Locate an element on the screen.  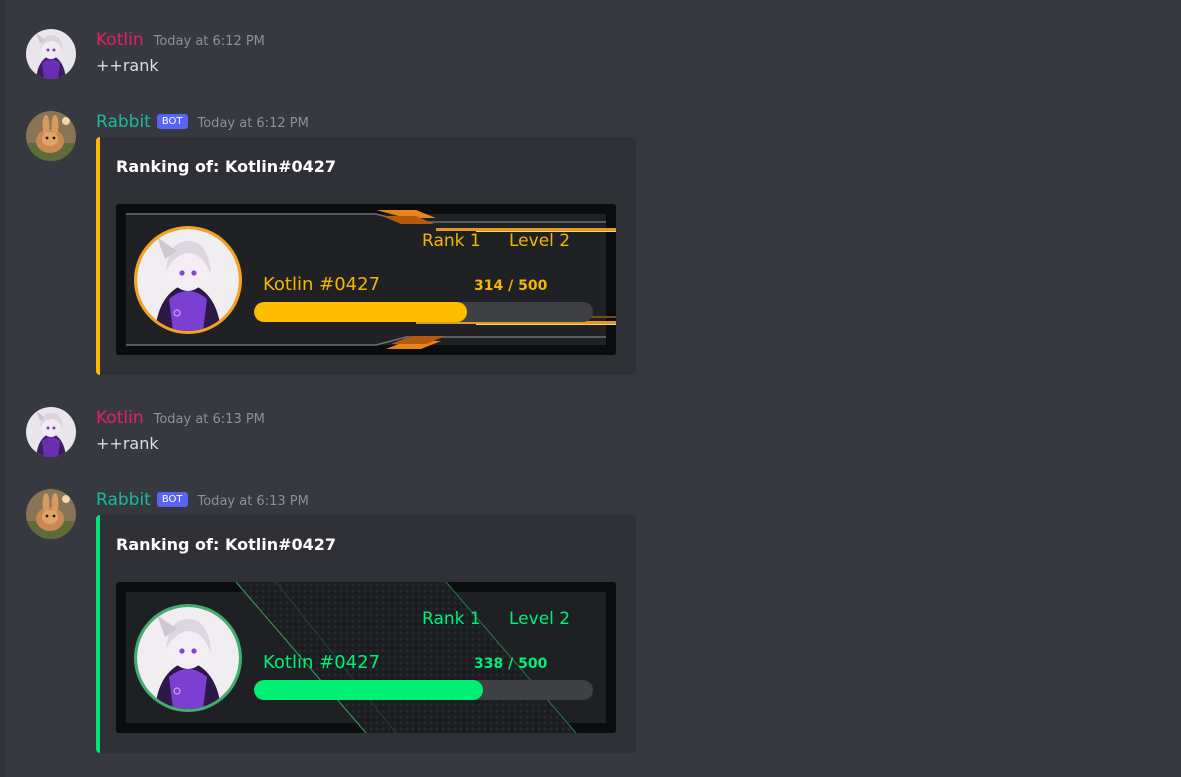
message-header: Kotlin Today at 6:13 PM is located at coordinates (180, 418).